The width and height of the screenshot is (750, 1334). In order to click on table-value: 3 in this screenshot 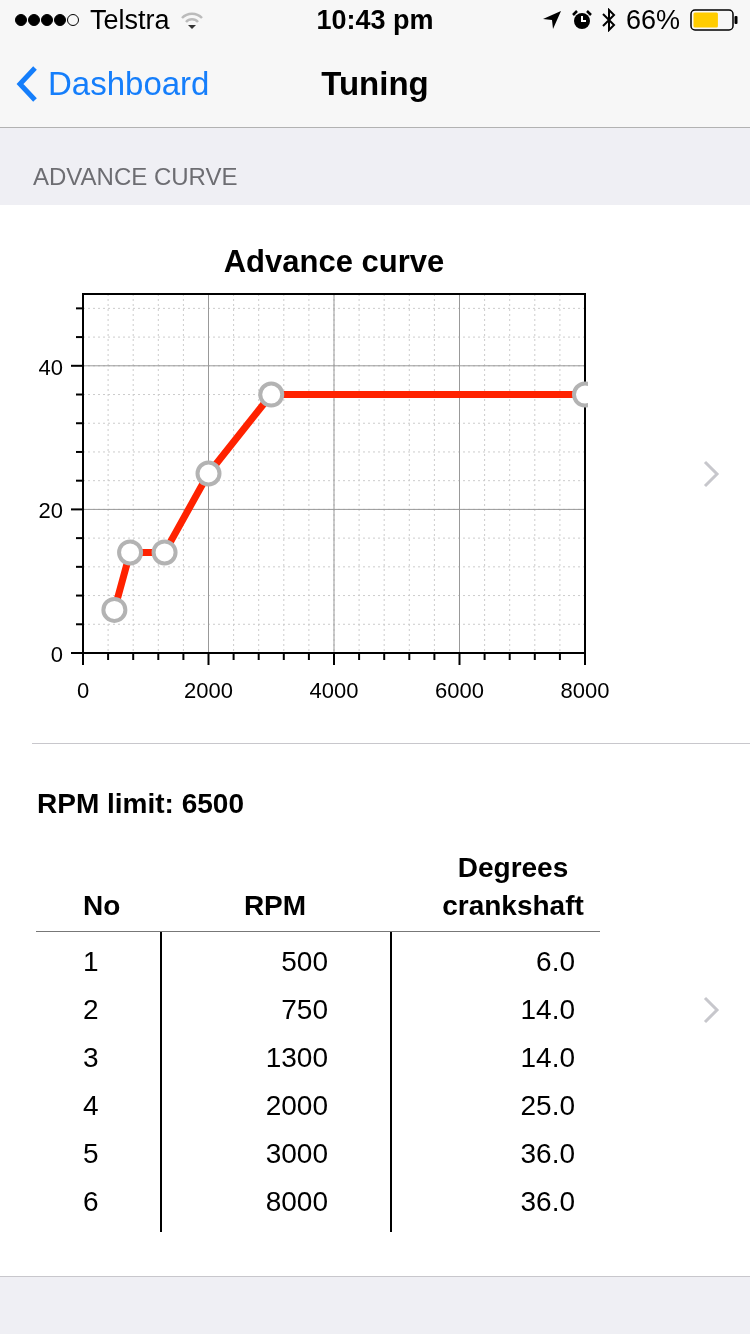, I will do `click(91, 1058)`.